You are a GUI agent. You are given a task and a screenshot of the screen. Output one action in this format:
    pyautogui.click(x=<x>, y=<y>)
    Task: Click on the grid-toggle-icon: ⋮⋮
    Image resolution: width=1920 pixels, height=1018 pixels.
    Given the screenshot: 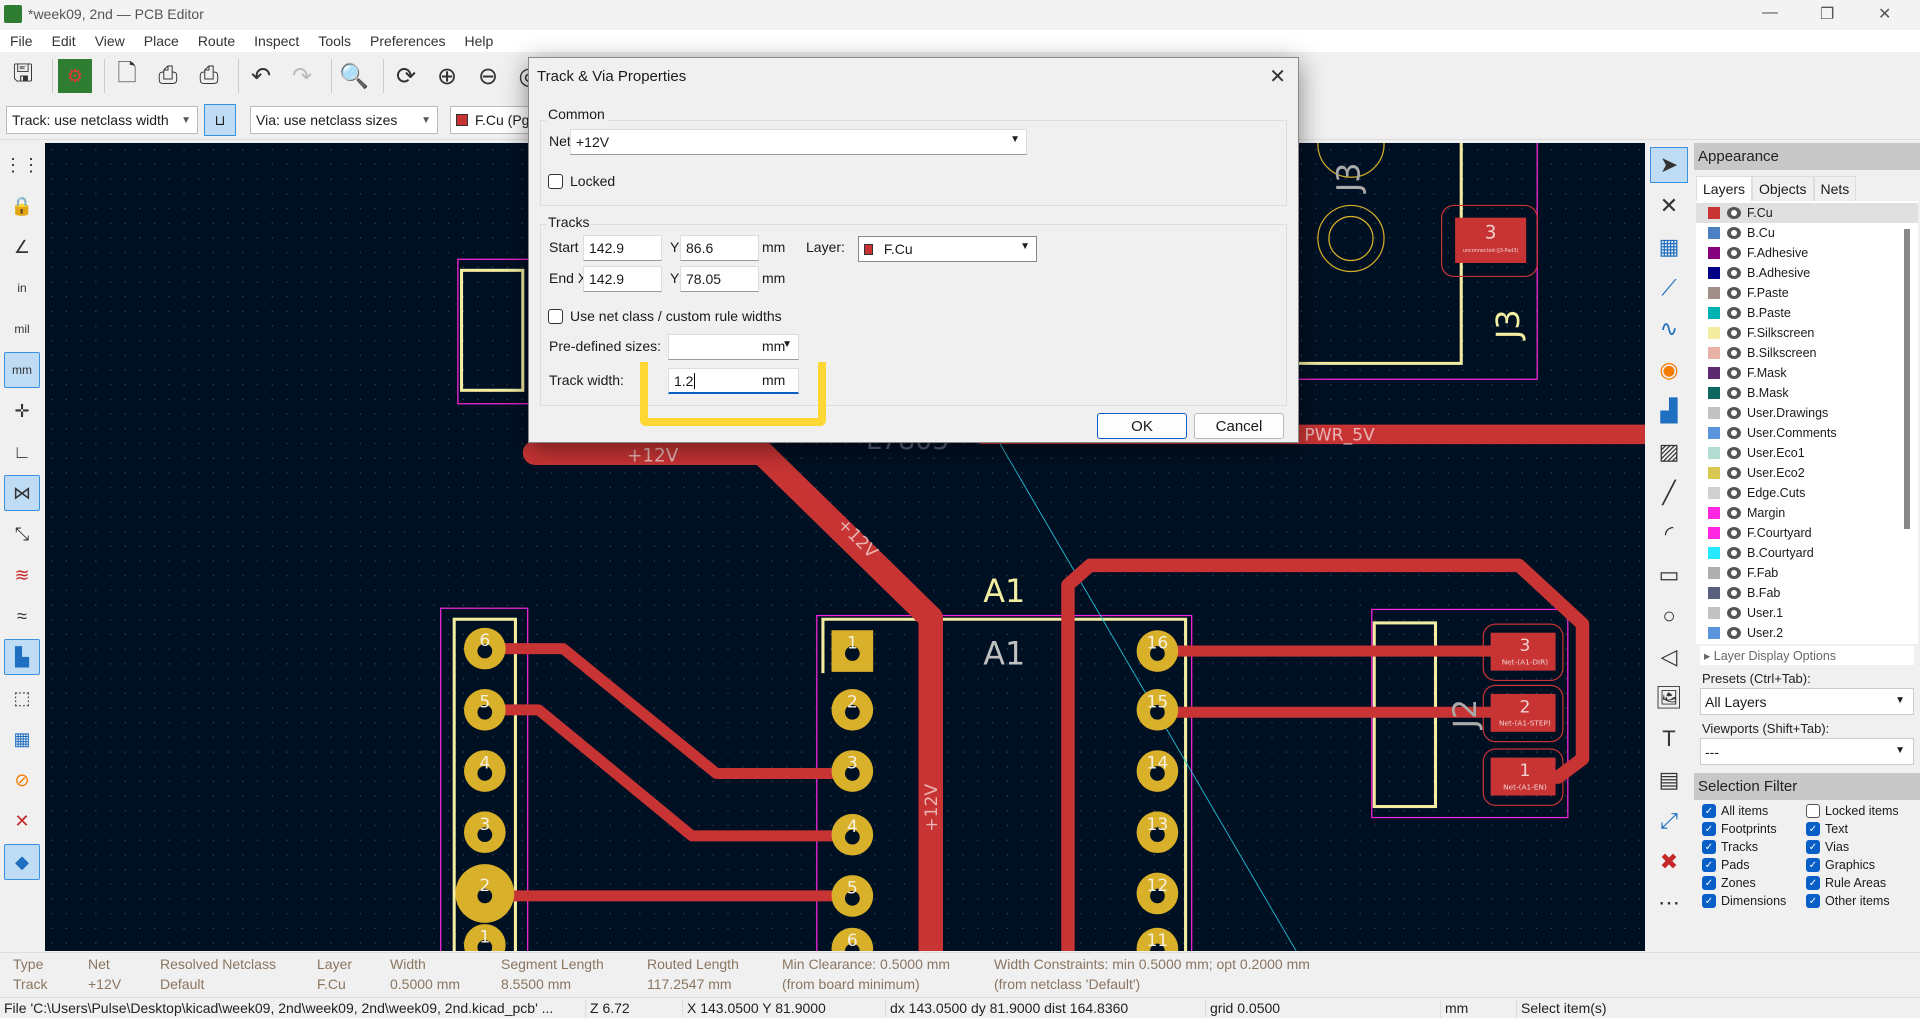 What is the action you would take?
    pyautogui.click(x=22, y=165)
    